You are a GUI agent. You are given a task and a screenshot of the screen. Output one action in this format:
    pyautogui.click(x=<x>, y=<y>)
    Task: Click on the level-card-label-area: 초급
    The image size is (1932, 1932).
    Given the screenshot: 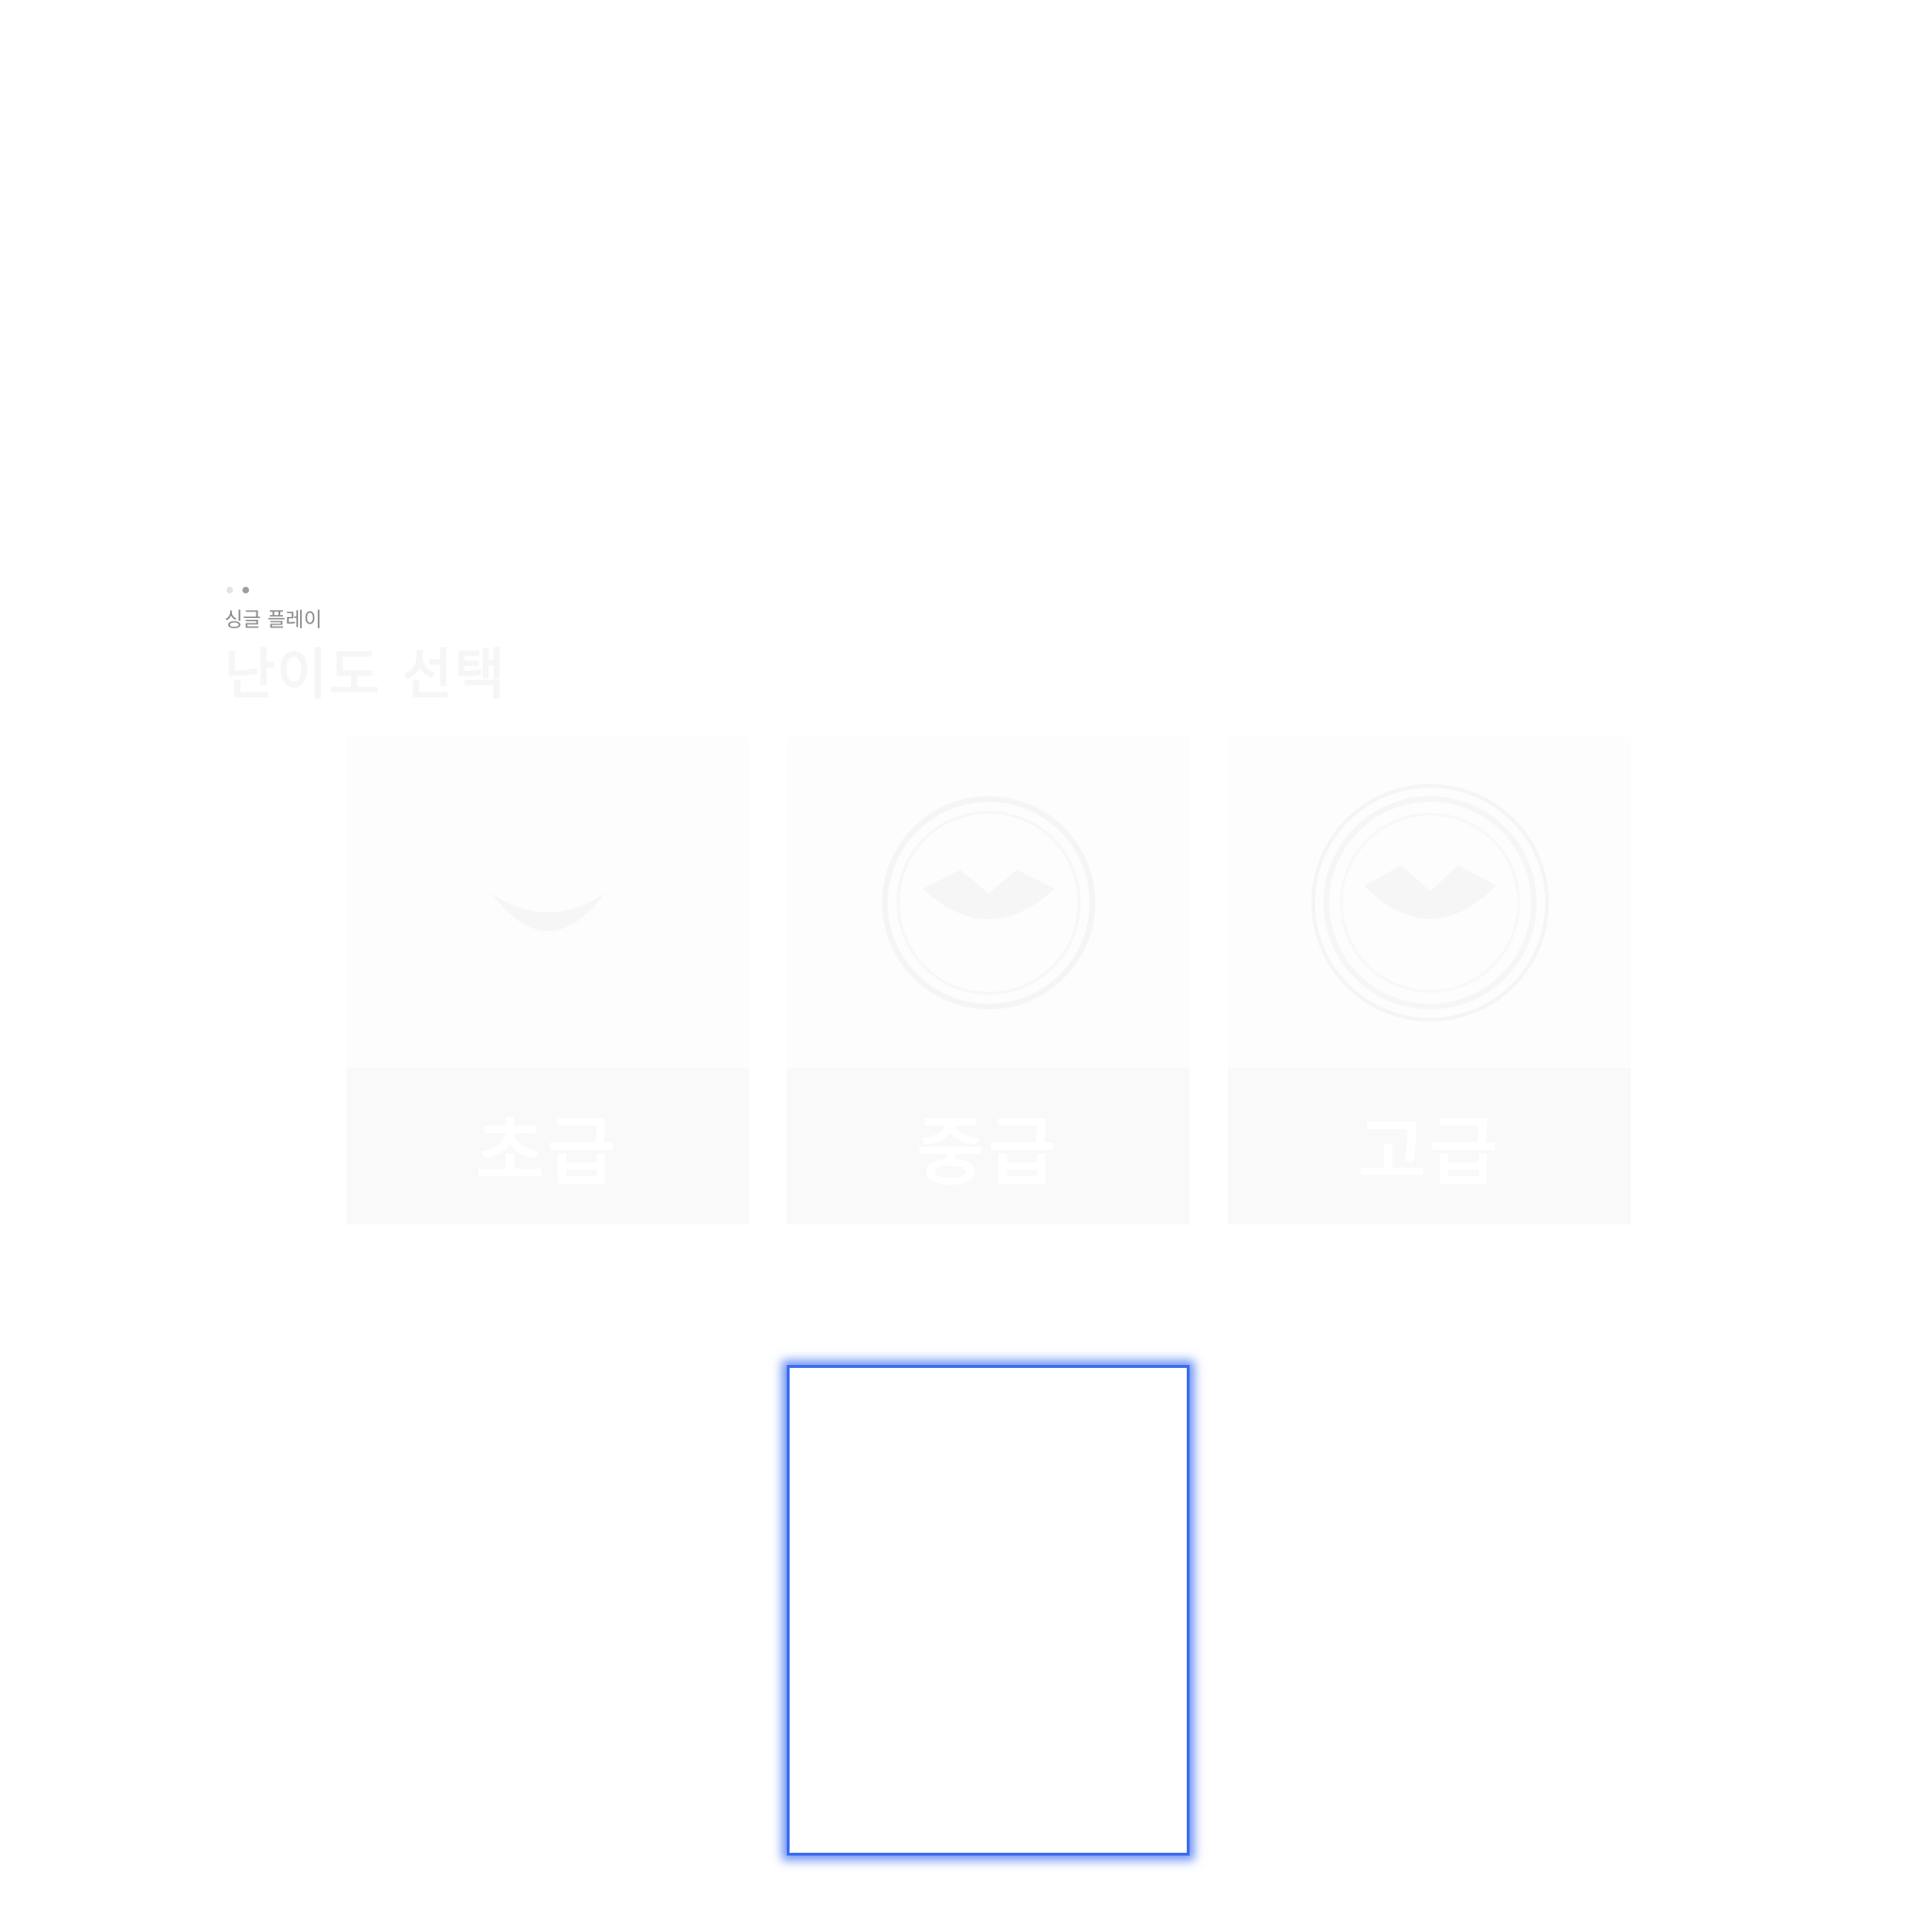 What is the action you would take?
    pyautogui.click(x=547, y=1146)
    